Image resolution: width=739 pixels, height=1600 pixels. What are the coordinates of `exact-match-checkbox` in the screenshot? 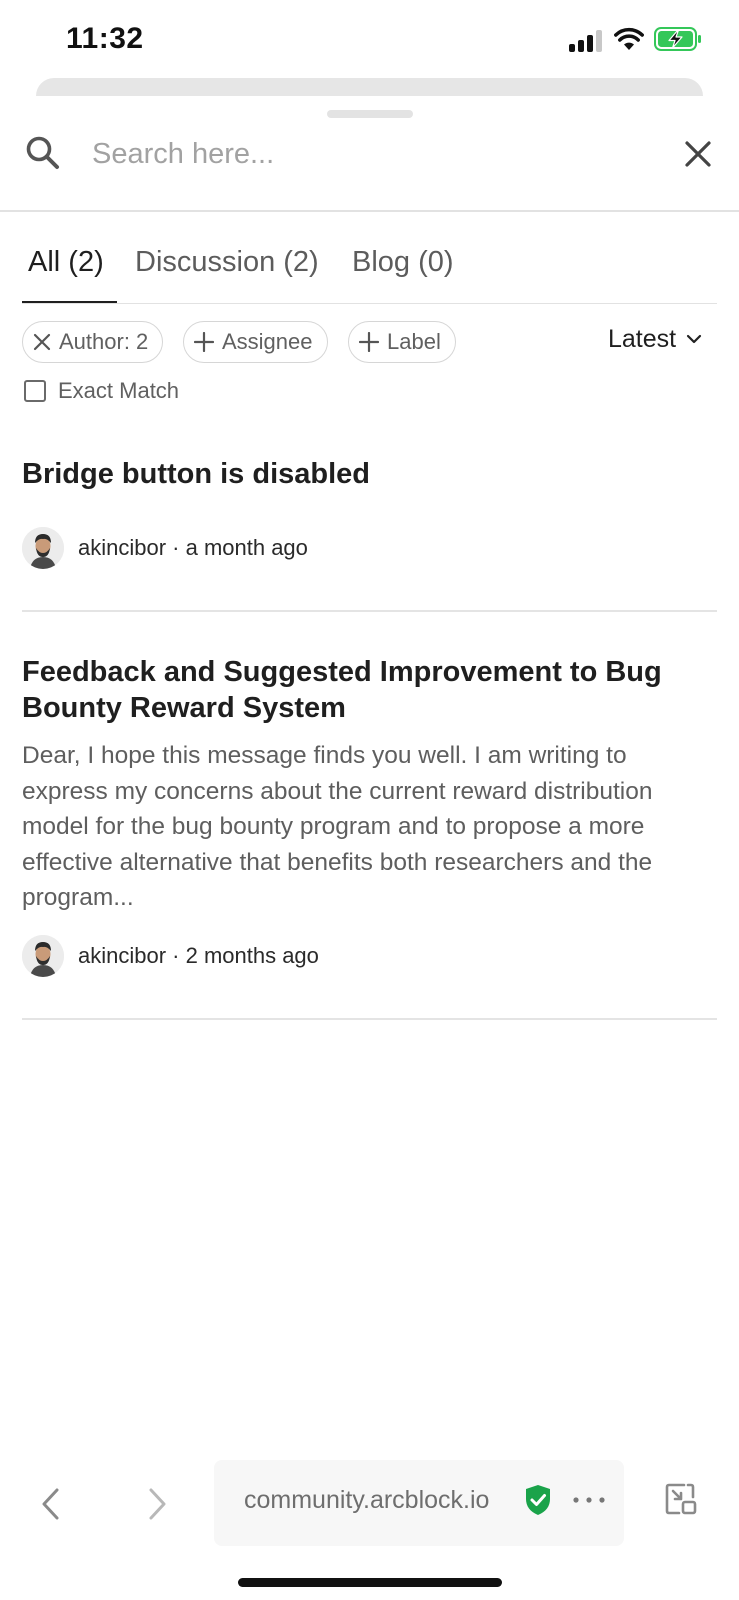 It's located at (35, 391).